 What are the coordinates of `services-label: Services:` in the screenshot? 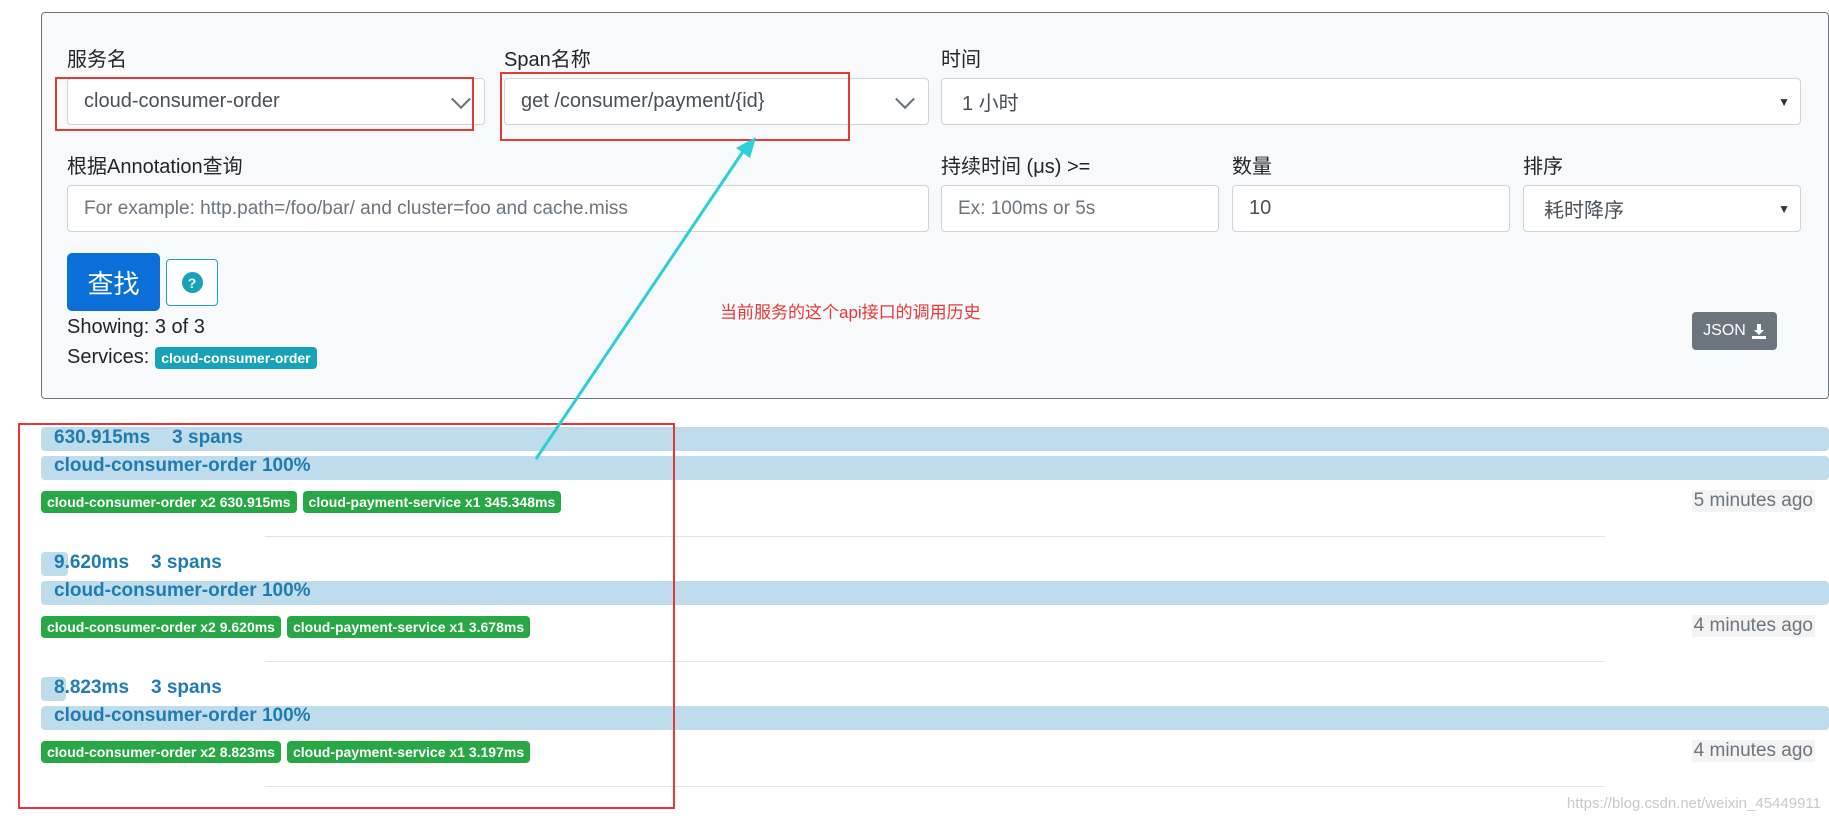 It's located at (108, 357).